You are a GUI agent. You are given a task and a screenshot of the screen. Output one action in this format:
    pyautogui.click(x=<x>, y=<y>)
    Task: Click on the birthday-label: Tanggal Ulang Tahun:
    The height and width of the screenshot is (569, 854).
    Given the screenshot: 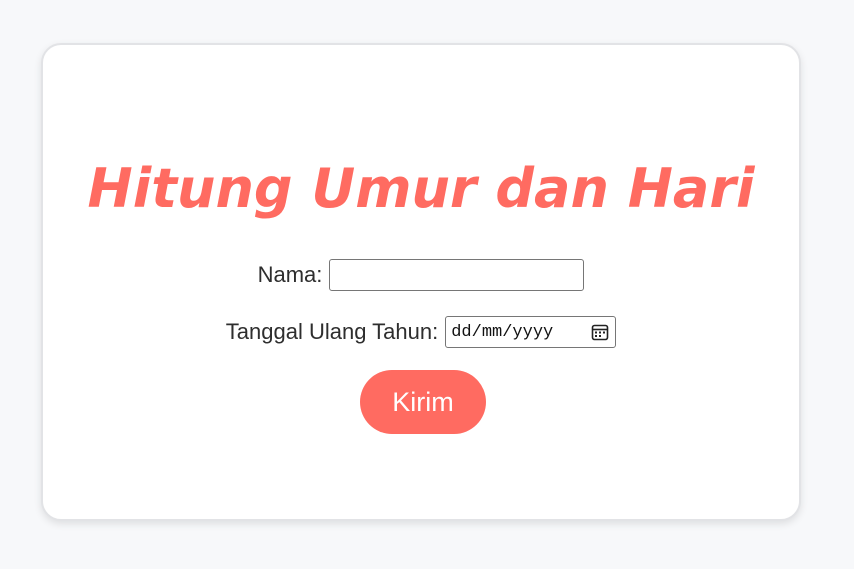 What is the action you would take?
    pyautogui.click(x=332, y=331)
    